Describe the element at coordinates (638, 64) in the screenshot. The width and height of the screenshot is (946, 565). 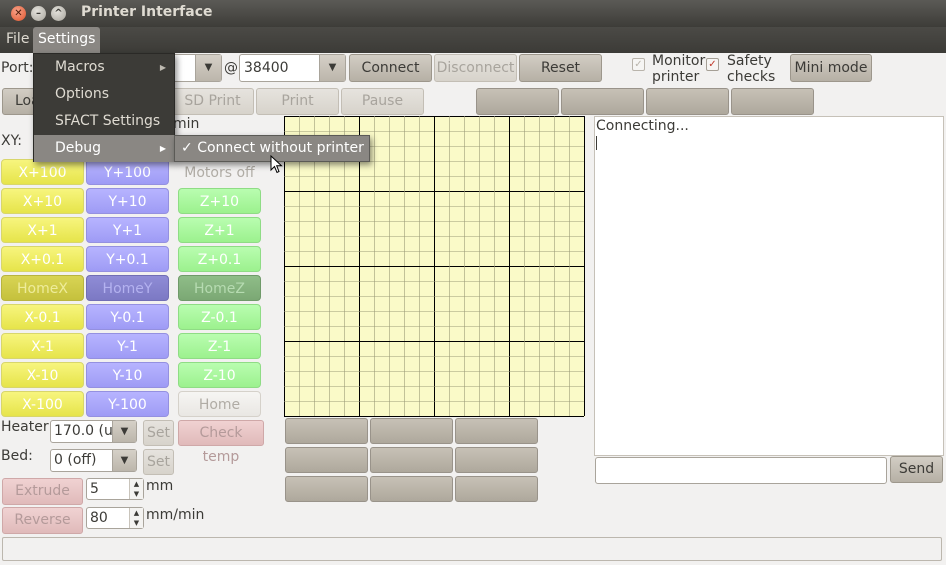
I see `monitor-printer-checkbox: ✓` at that location.